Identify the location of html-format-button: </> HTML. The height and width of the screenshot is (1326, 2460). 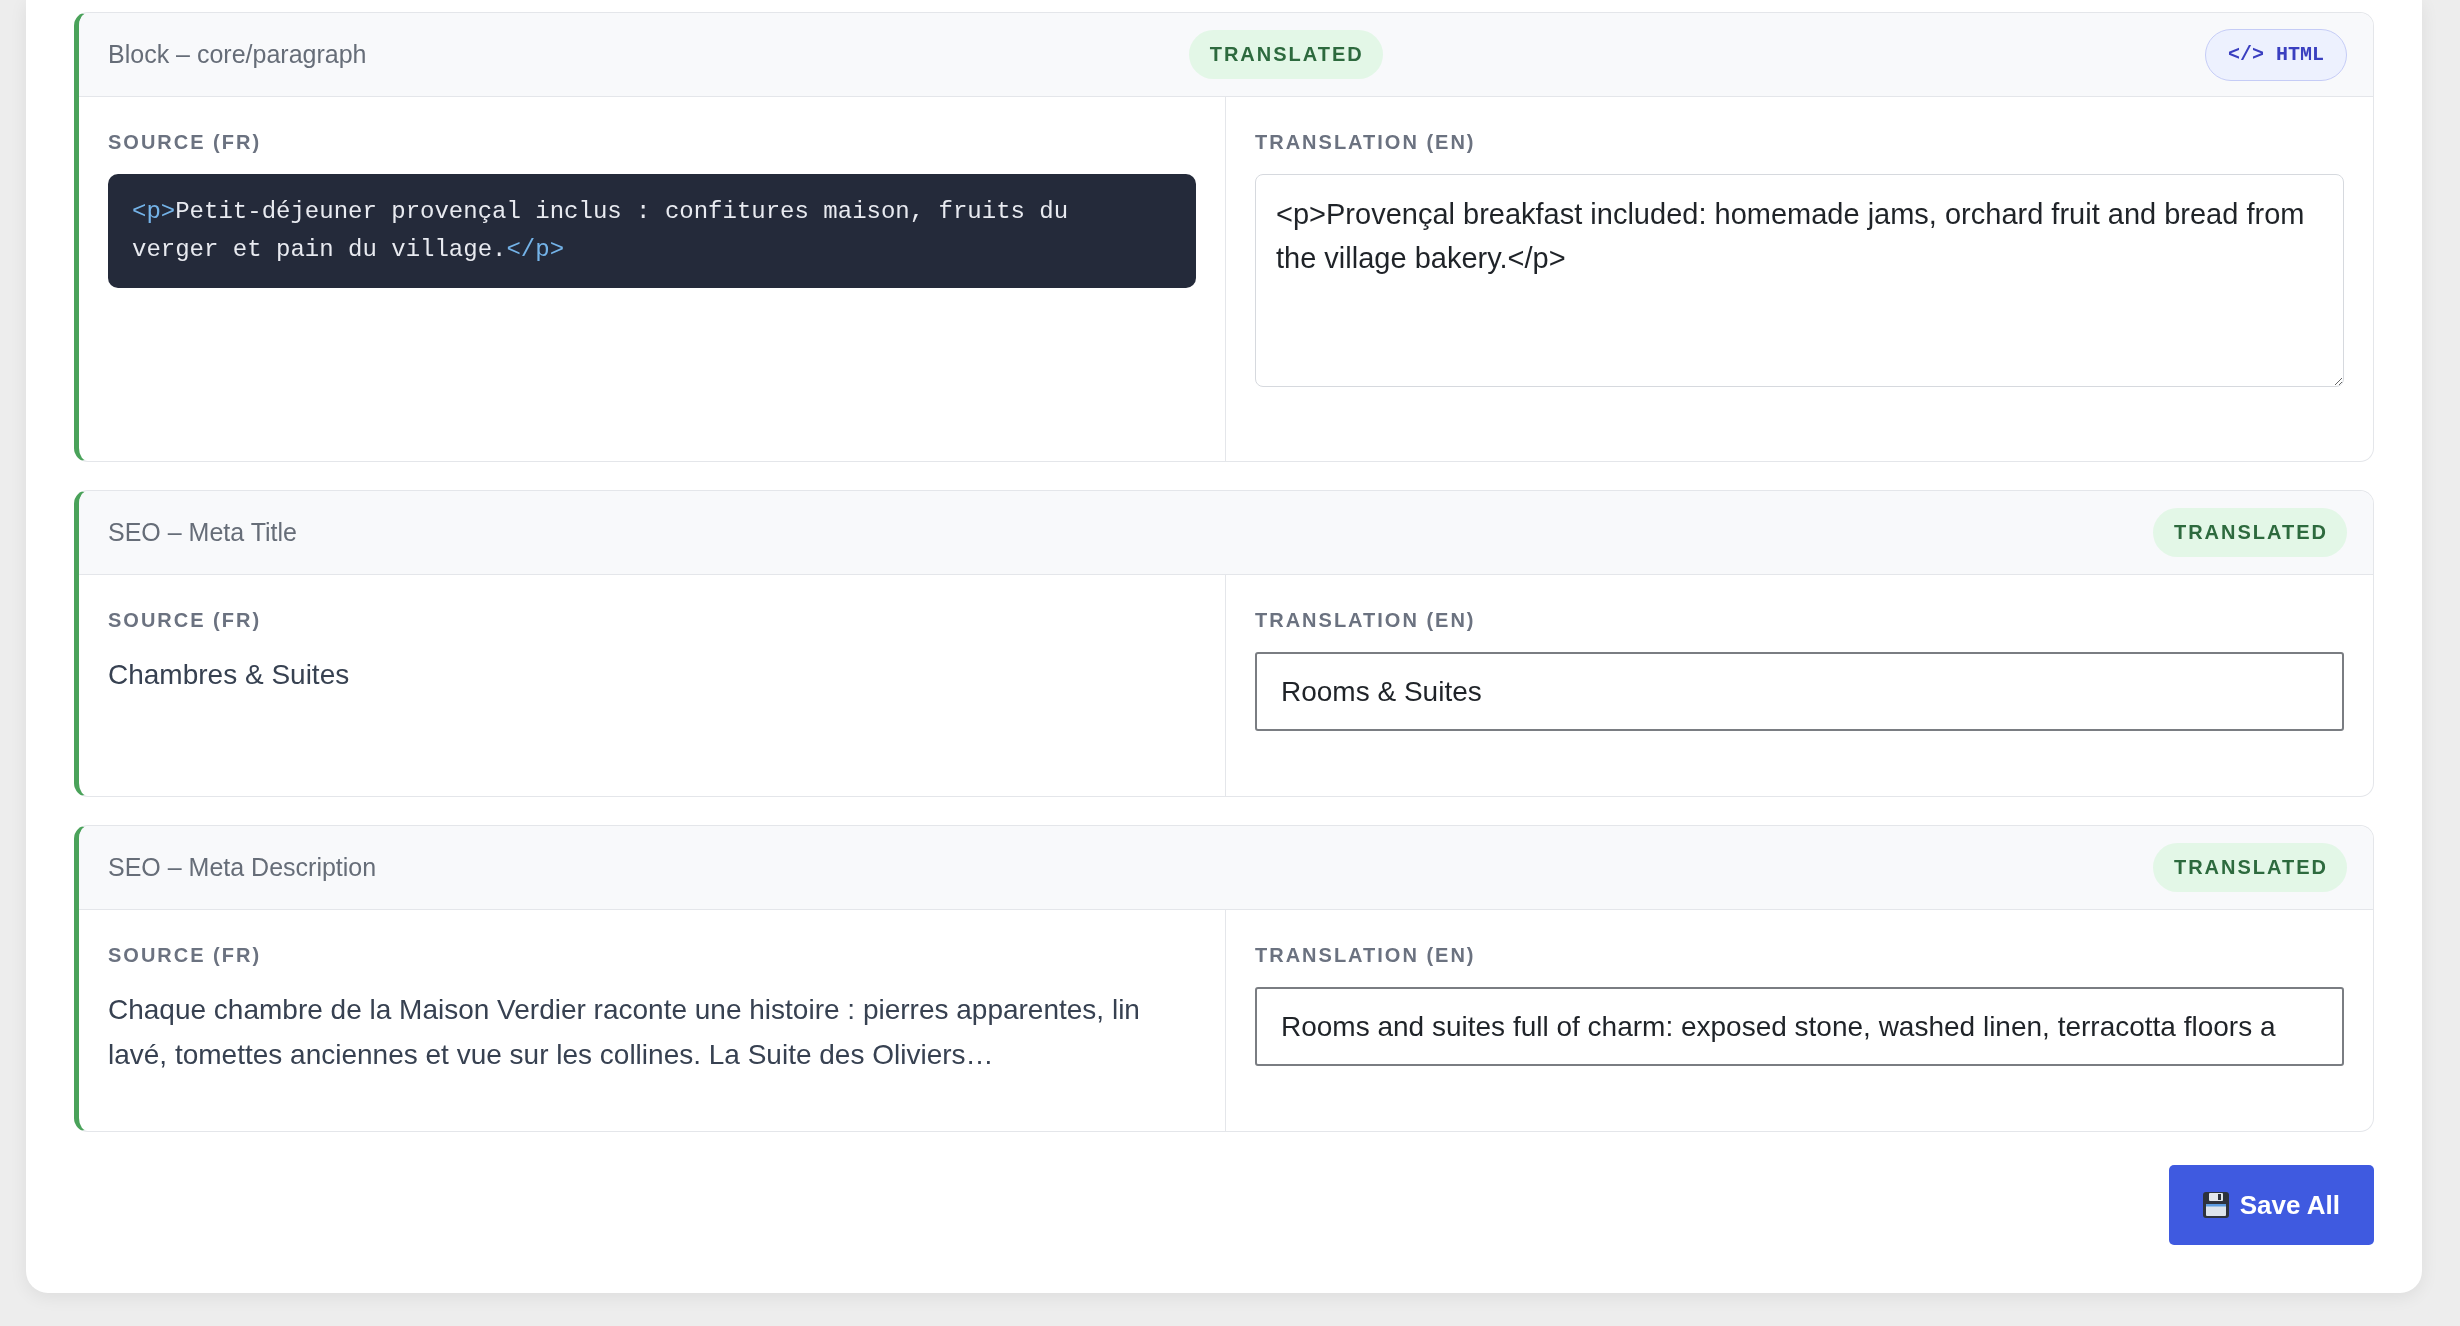
(2276, 54).